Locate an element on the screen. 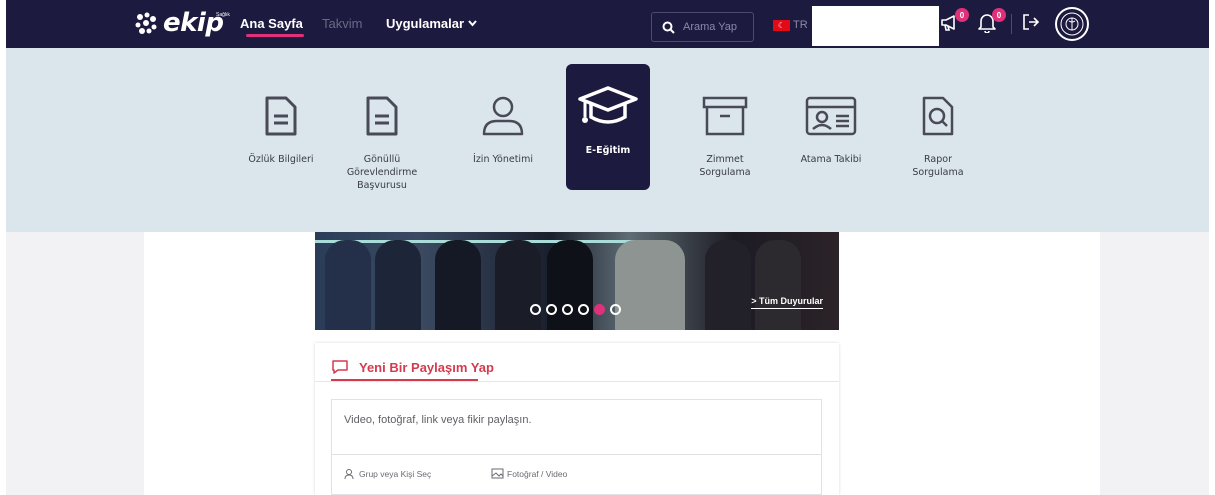 This screenshot has height=495, width=1215. announcements-button: 0 is located at coordinates (954, 22).